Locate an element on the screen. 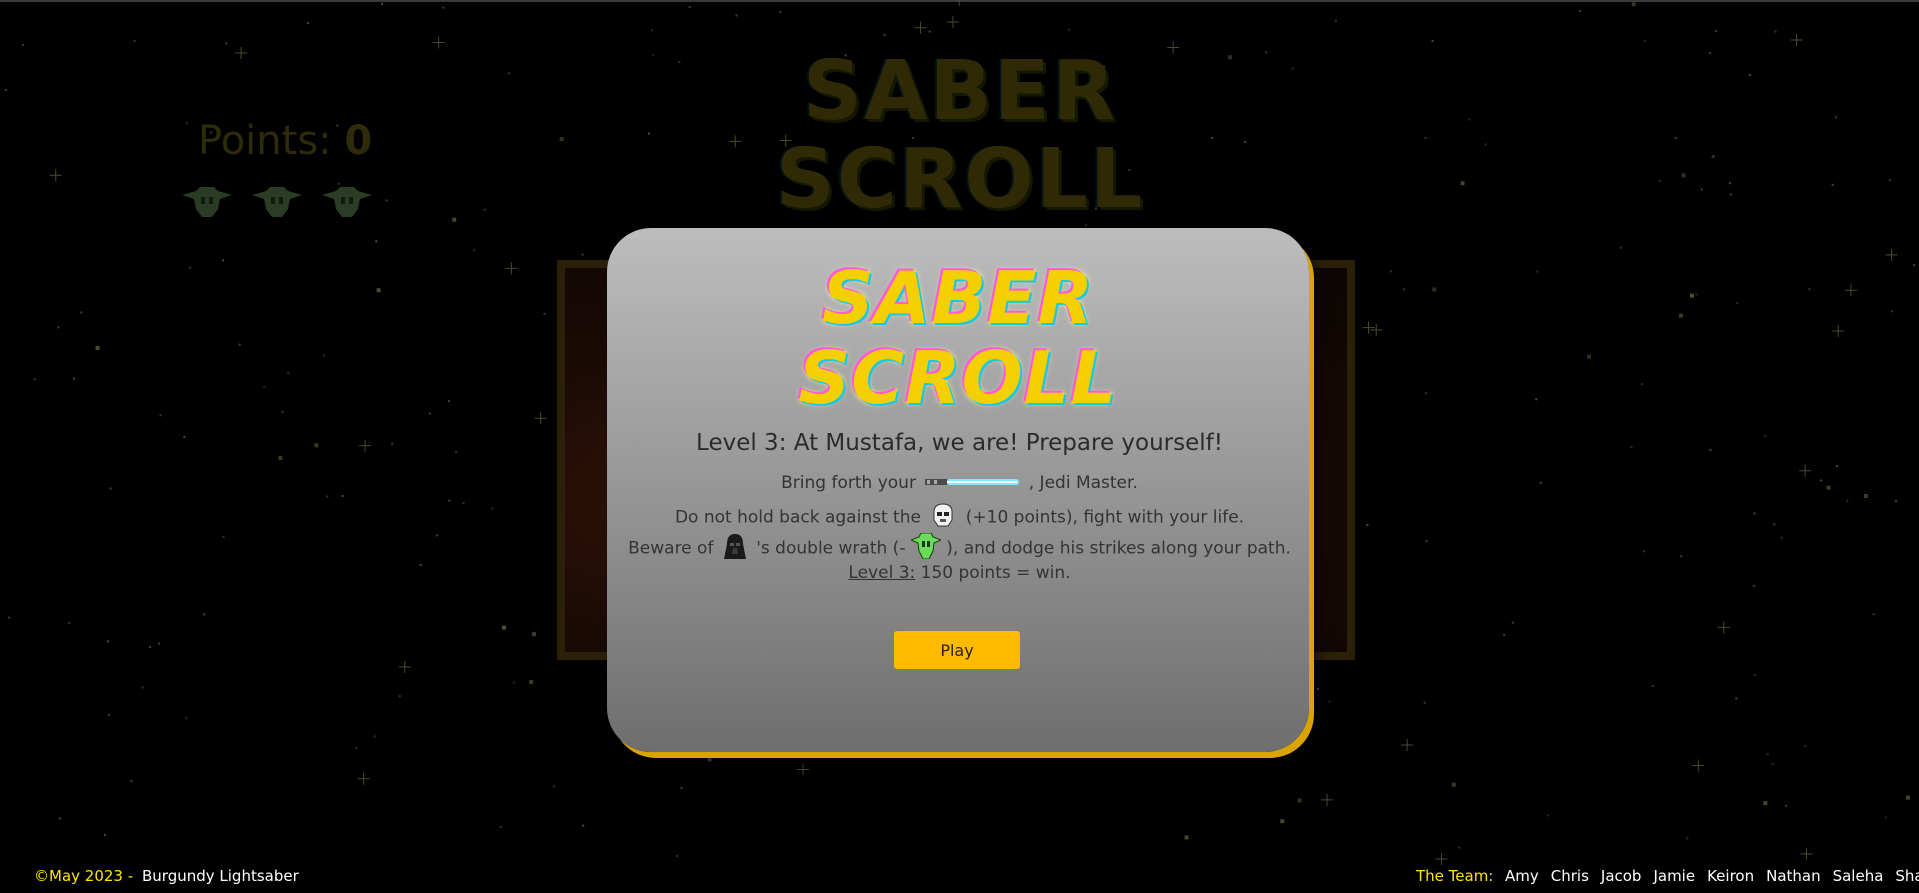 The image size is (1919, 893). darth-vader-icon is located at coordinates (735, 548).